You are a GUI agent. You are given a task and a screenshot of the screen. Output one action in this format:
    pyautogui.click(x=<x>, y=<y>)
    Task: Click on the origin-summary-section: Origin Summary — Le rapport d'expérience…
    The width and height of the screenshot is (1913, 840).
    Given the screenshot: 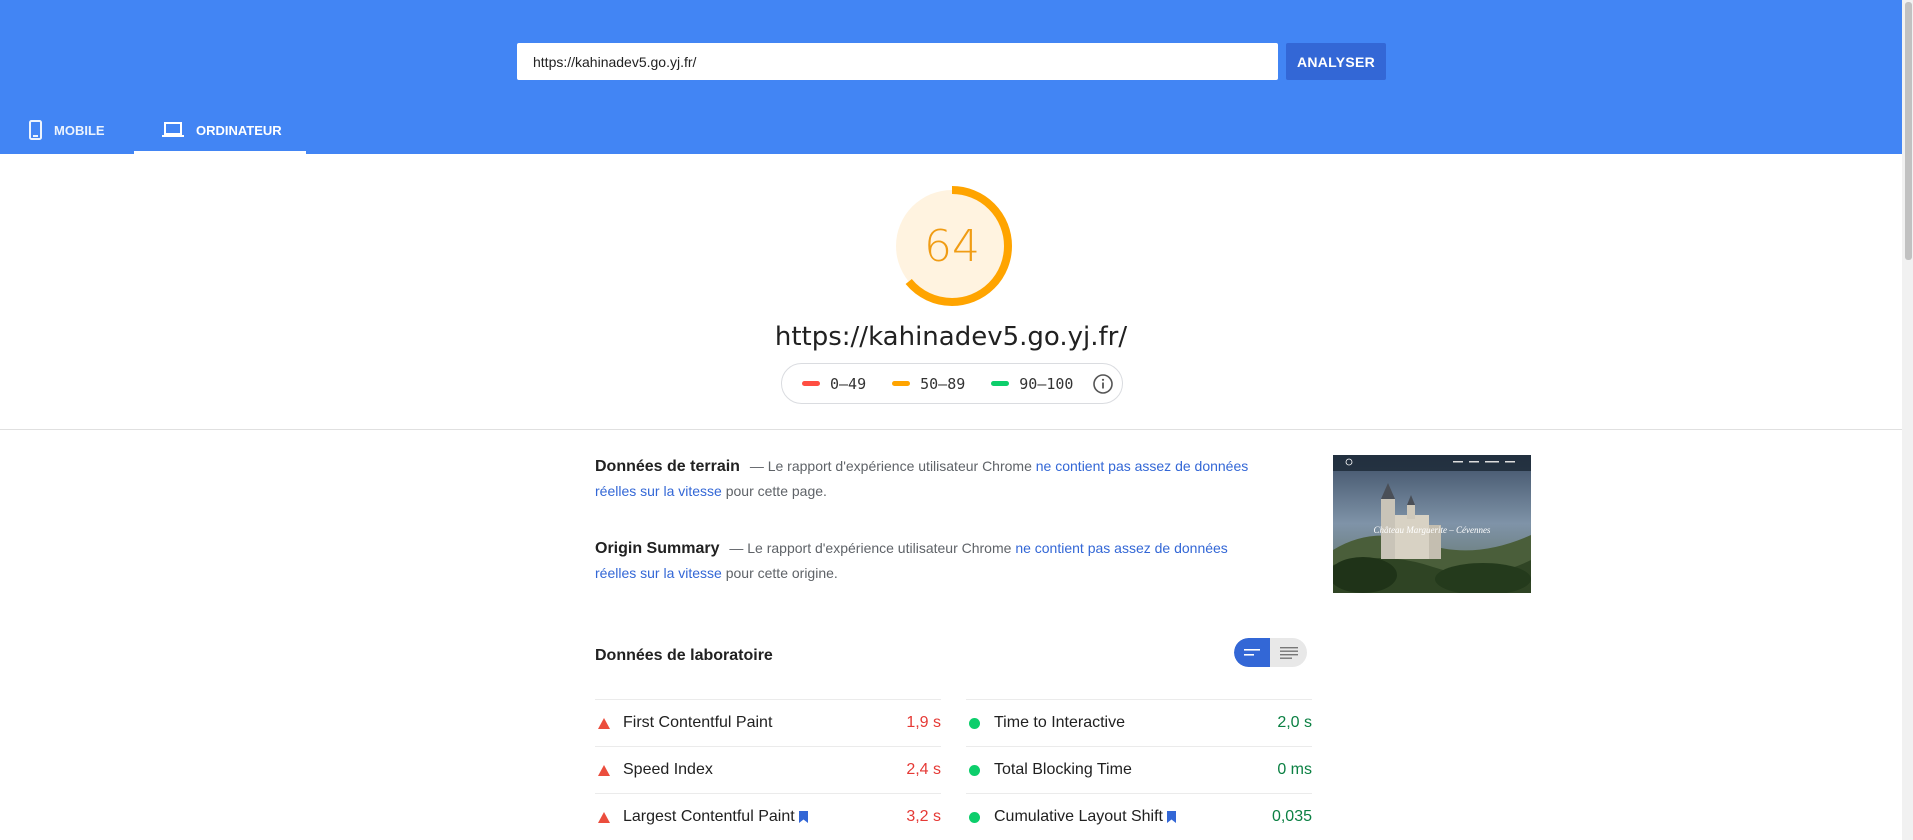 What is the action you would take?
    pyautogui.click(x=925, y=561)
    